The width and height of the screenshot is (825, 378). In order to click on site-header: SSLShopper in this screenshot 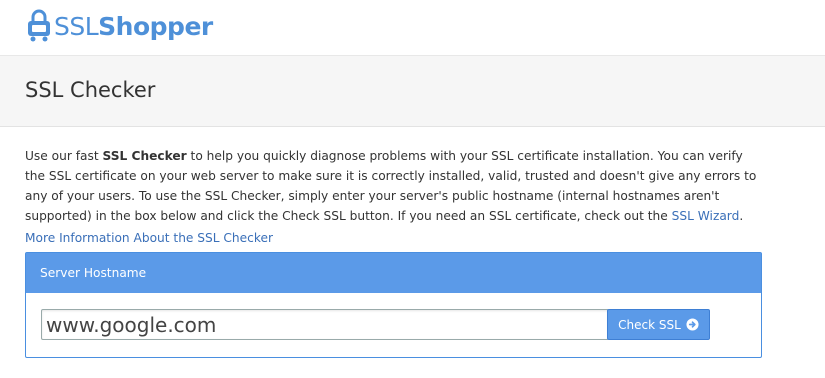, I will do `click(412, 28)`.